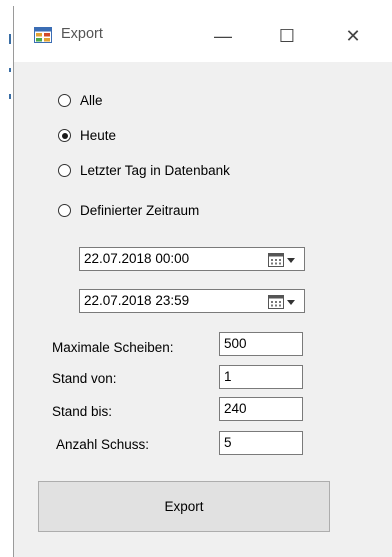 The width and height of the screenshot is (392, 557). I want to click on window-title: Export, so click(82, 34).